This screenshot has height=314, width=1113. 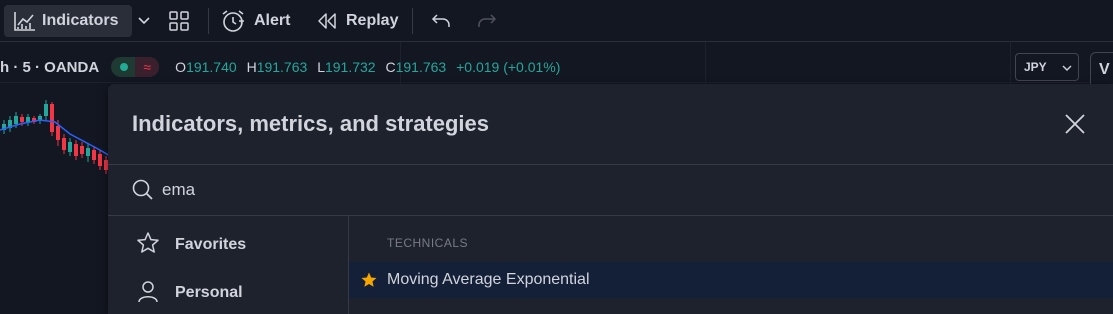 I want to click on low-key: L, so click(x=321, y=67).